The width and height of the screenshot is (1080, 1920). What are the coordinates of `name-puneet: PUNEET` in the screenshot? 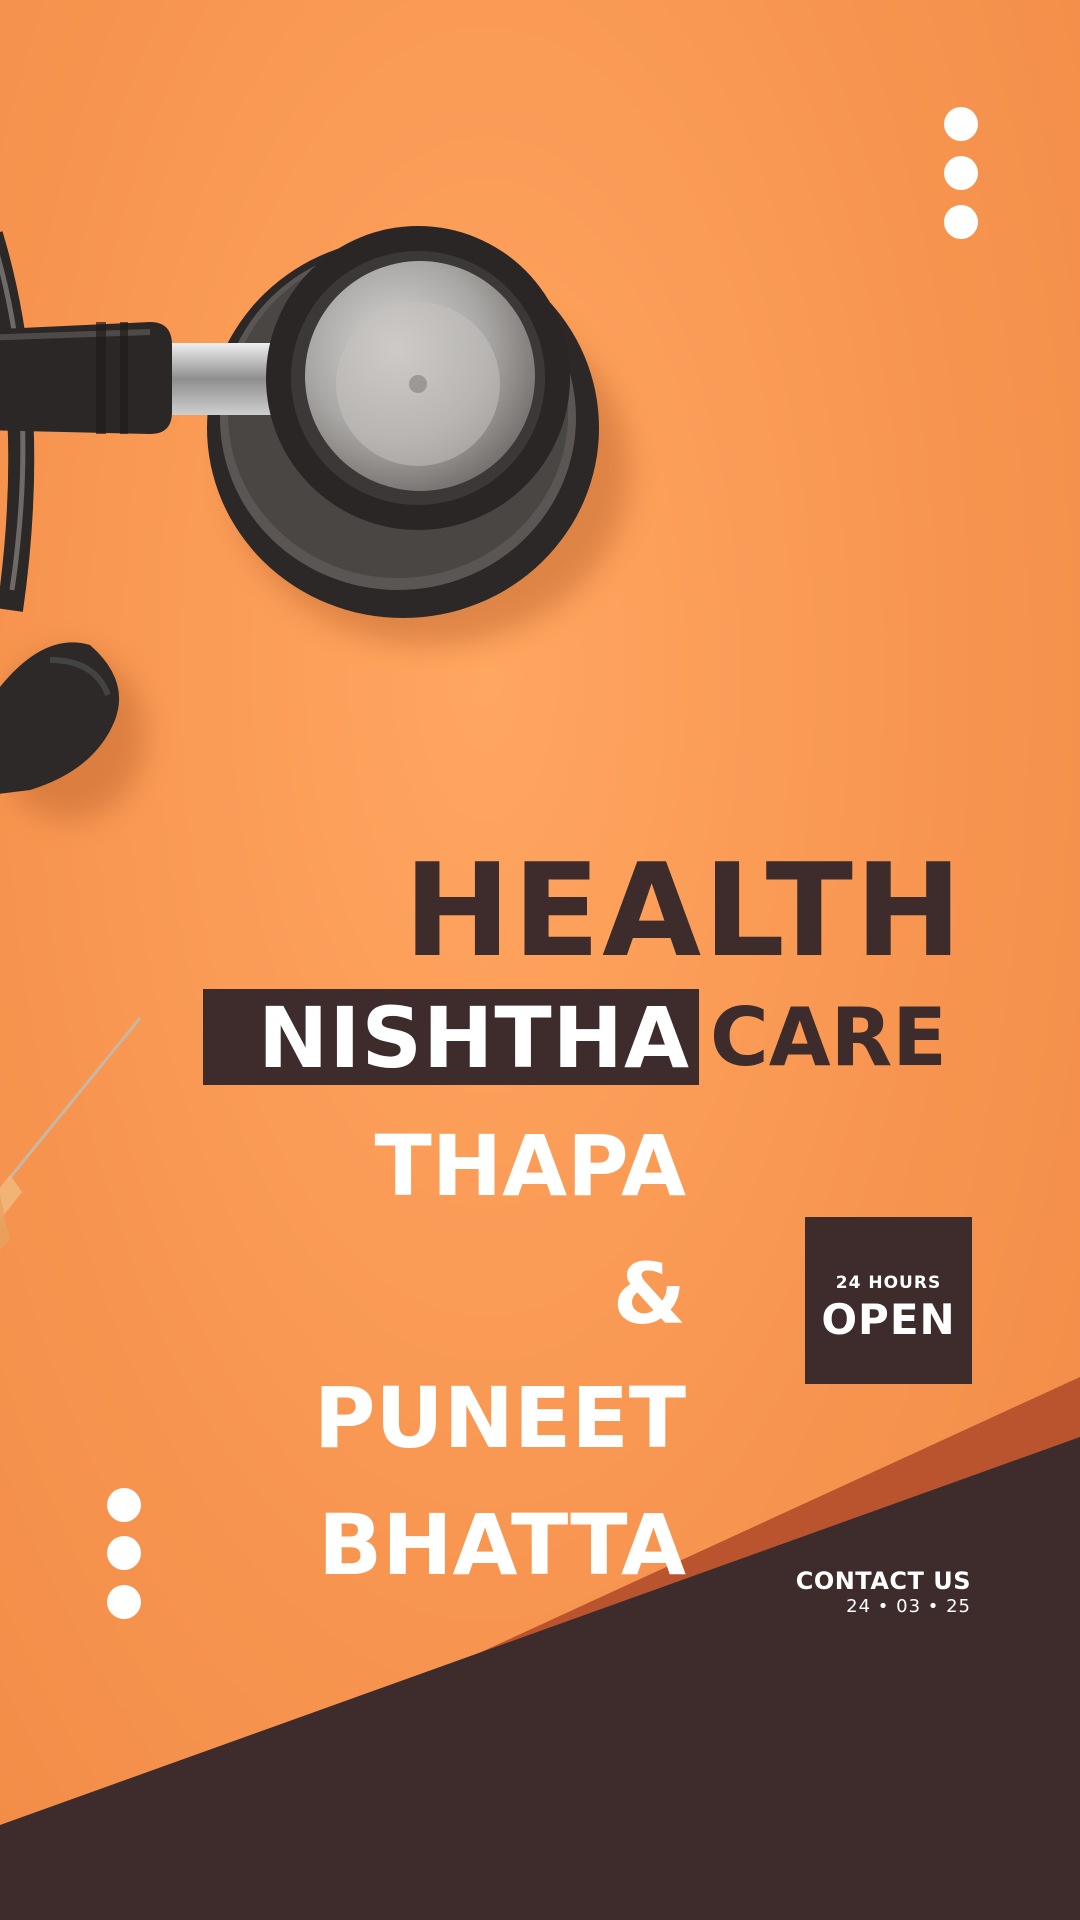 It's located at (499, 1418).